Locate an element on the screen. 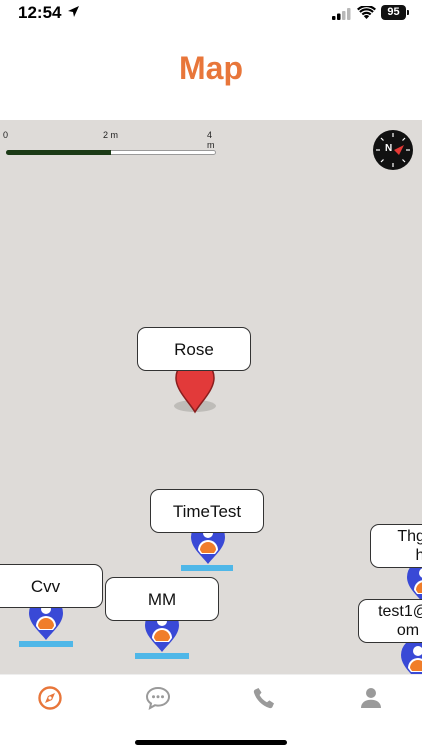  wifi-icon is located at coordinates (366, 12).